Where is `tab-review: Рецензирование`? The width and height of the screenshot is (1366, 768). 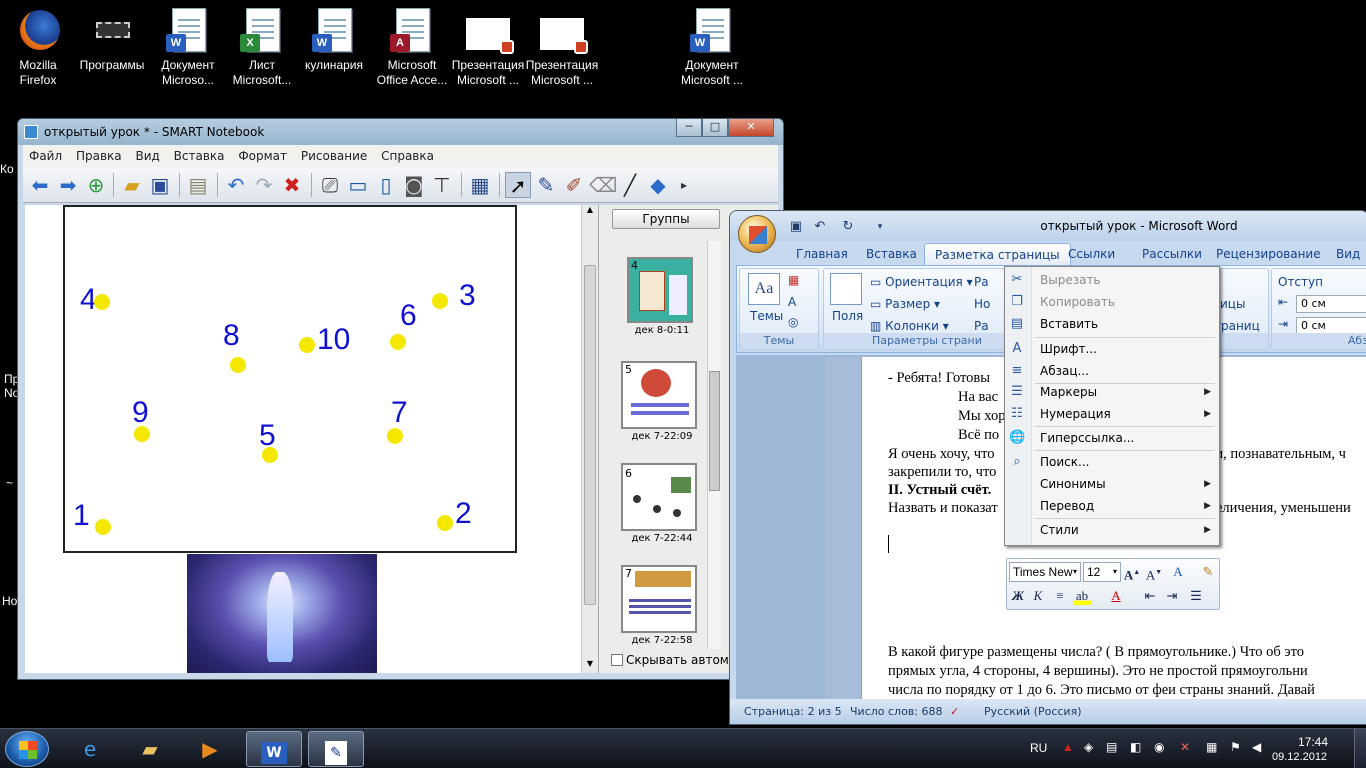
tab-review: Рецензирование is located at coordinates (1268, 254).